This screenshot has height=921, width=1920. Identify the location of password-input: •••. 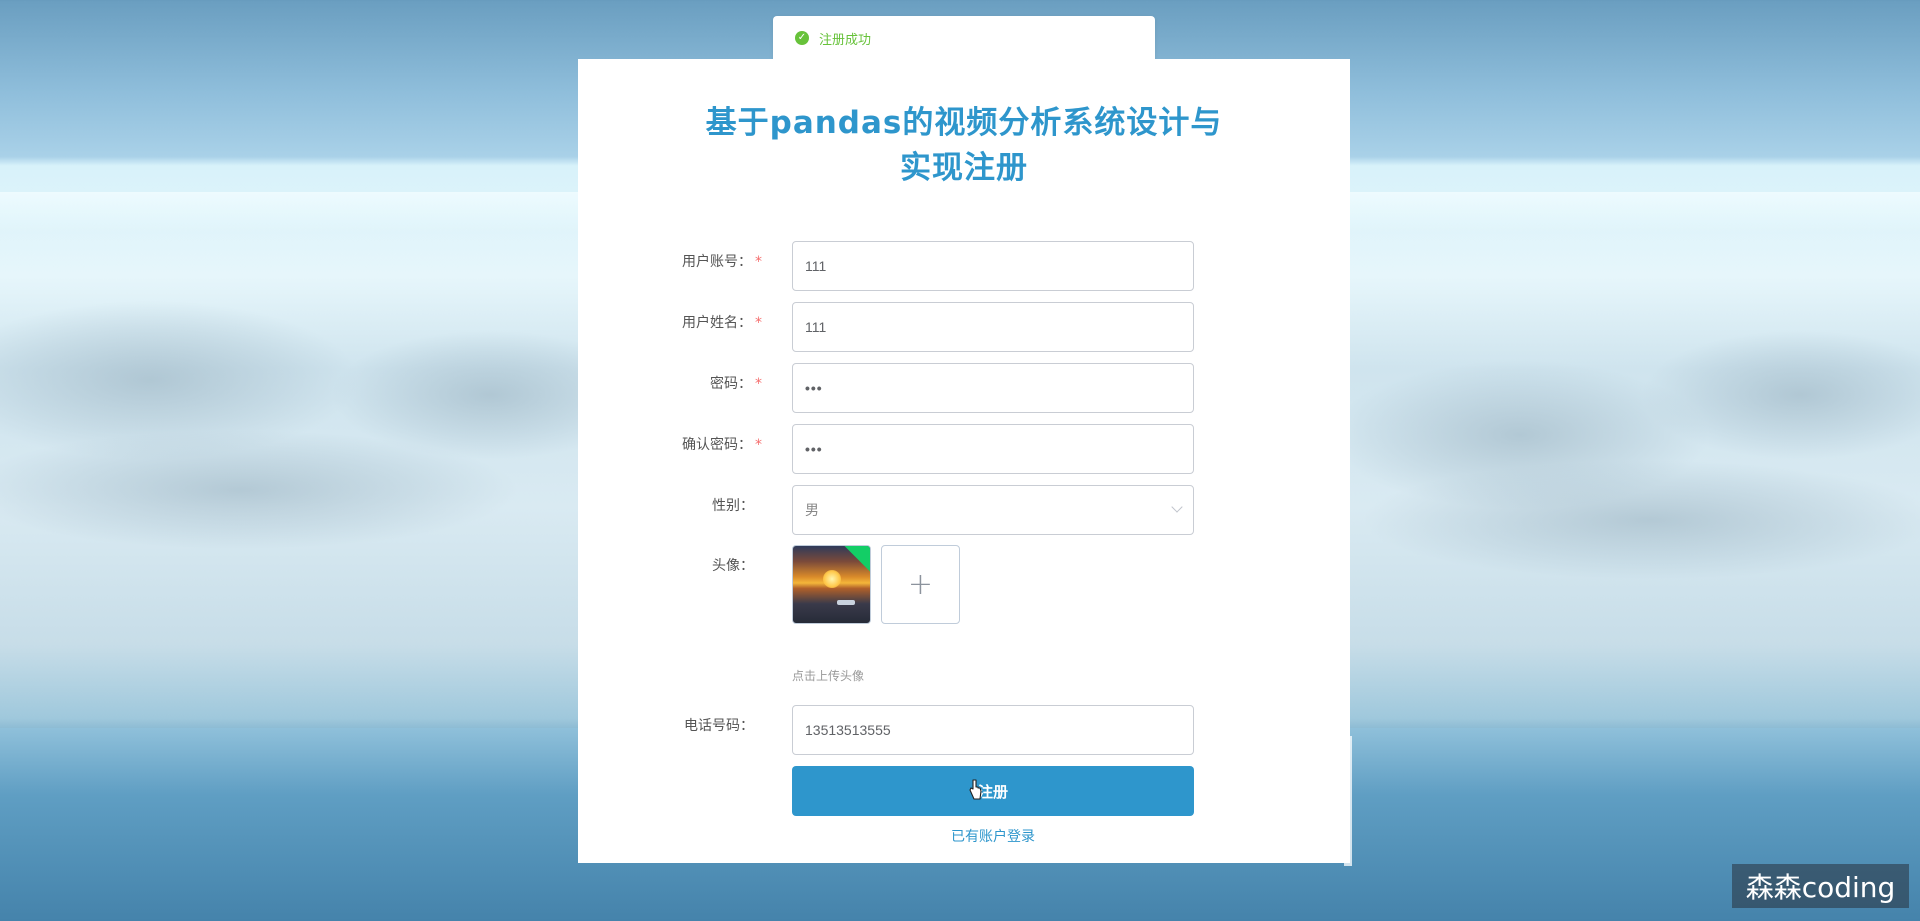
(993, 388).